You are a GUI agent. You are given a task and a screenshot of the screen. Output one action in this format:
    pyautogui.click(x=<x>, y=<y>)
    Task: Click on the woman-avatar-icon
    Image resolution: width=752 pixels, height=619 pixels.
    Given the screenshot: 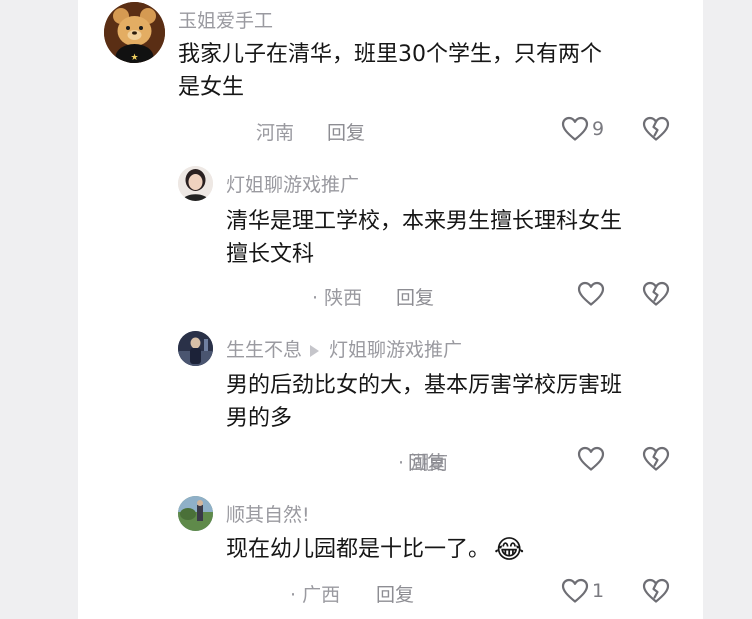 What is the action you would take?
    pyautogui.click(x=195, y=183)
    